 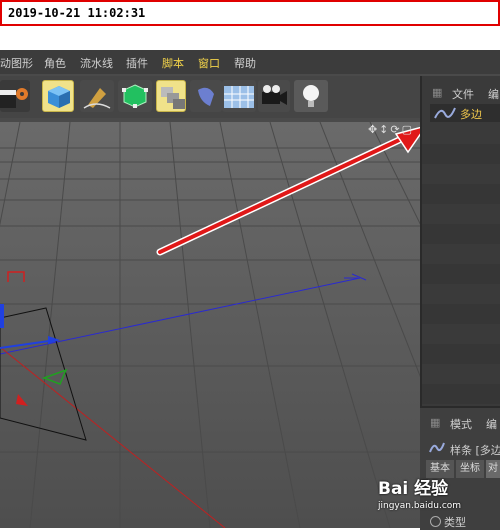 I want to click on clapper-gear-tool, so click(x=15, y=96).